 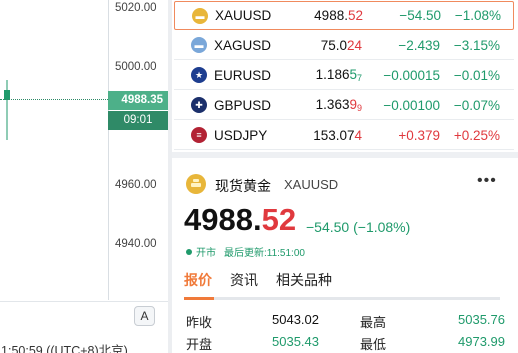 I want to click on tab-news: 资讯, so click(x=244, y=283).